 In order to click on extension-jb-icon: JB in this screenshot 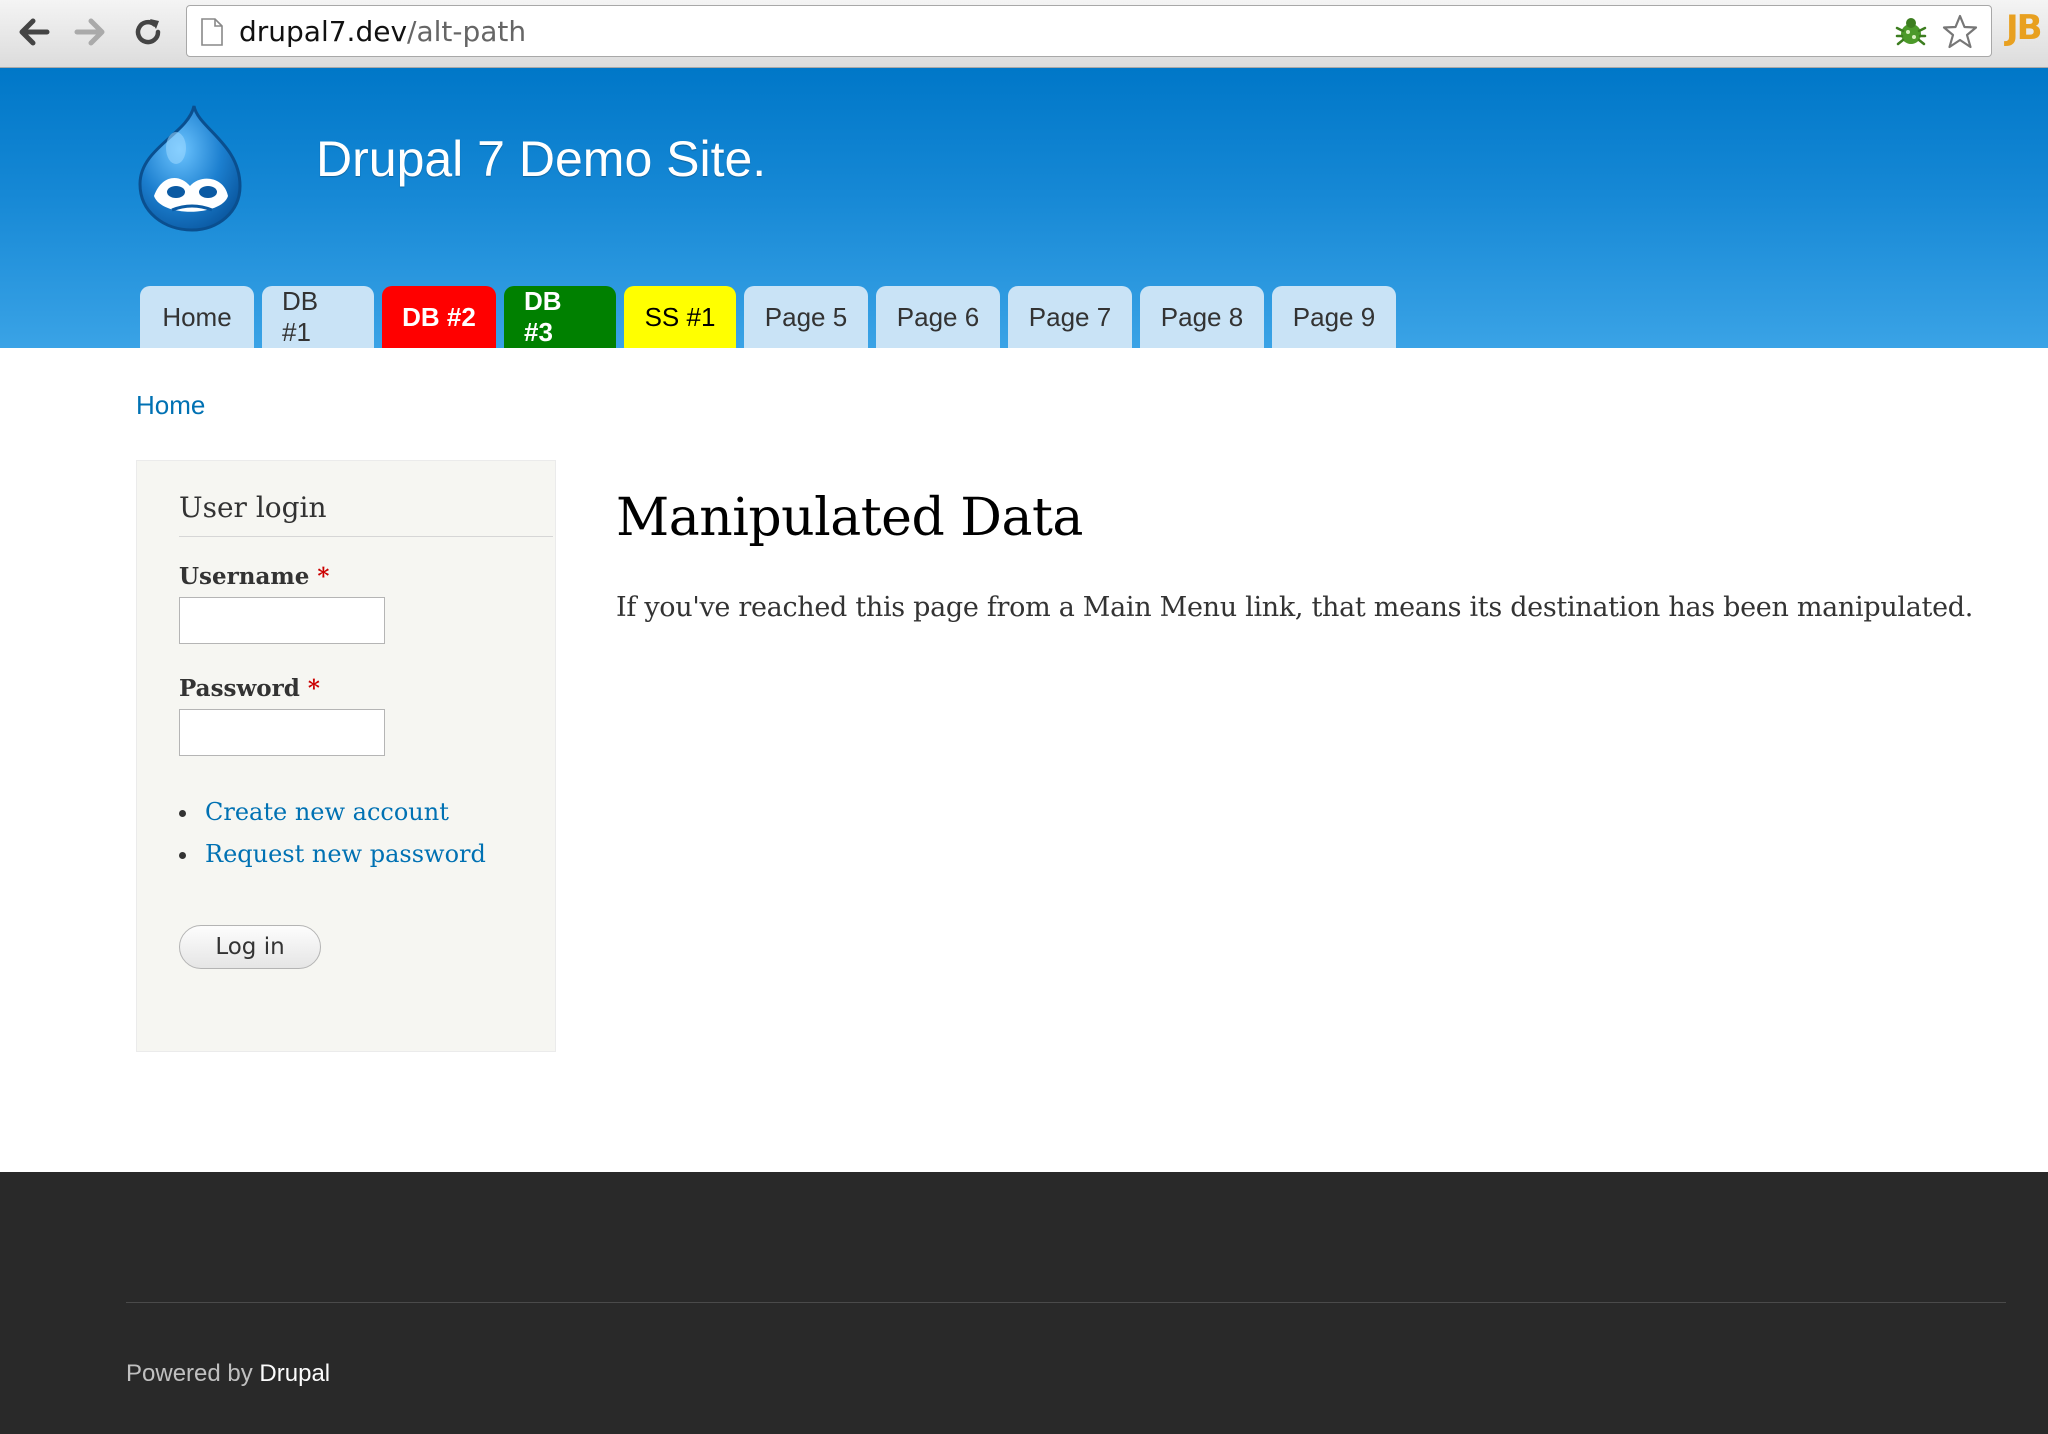, I will do `click(2024, 28)`.